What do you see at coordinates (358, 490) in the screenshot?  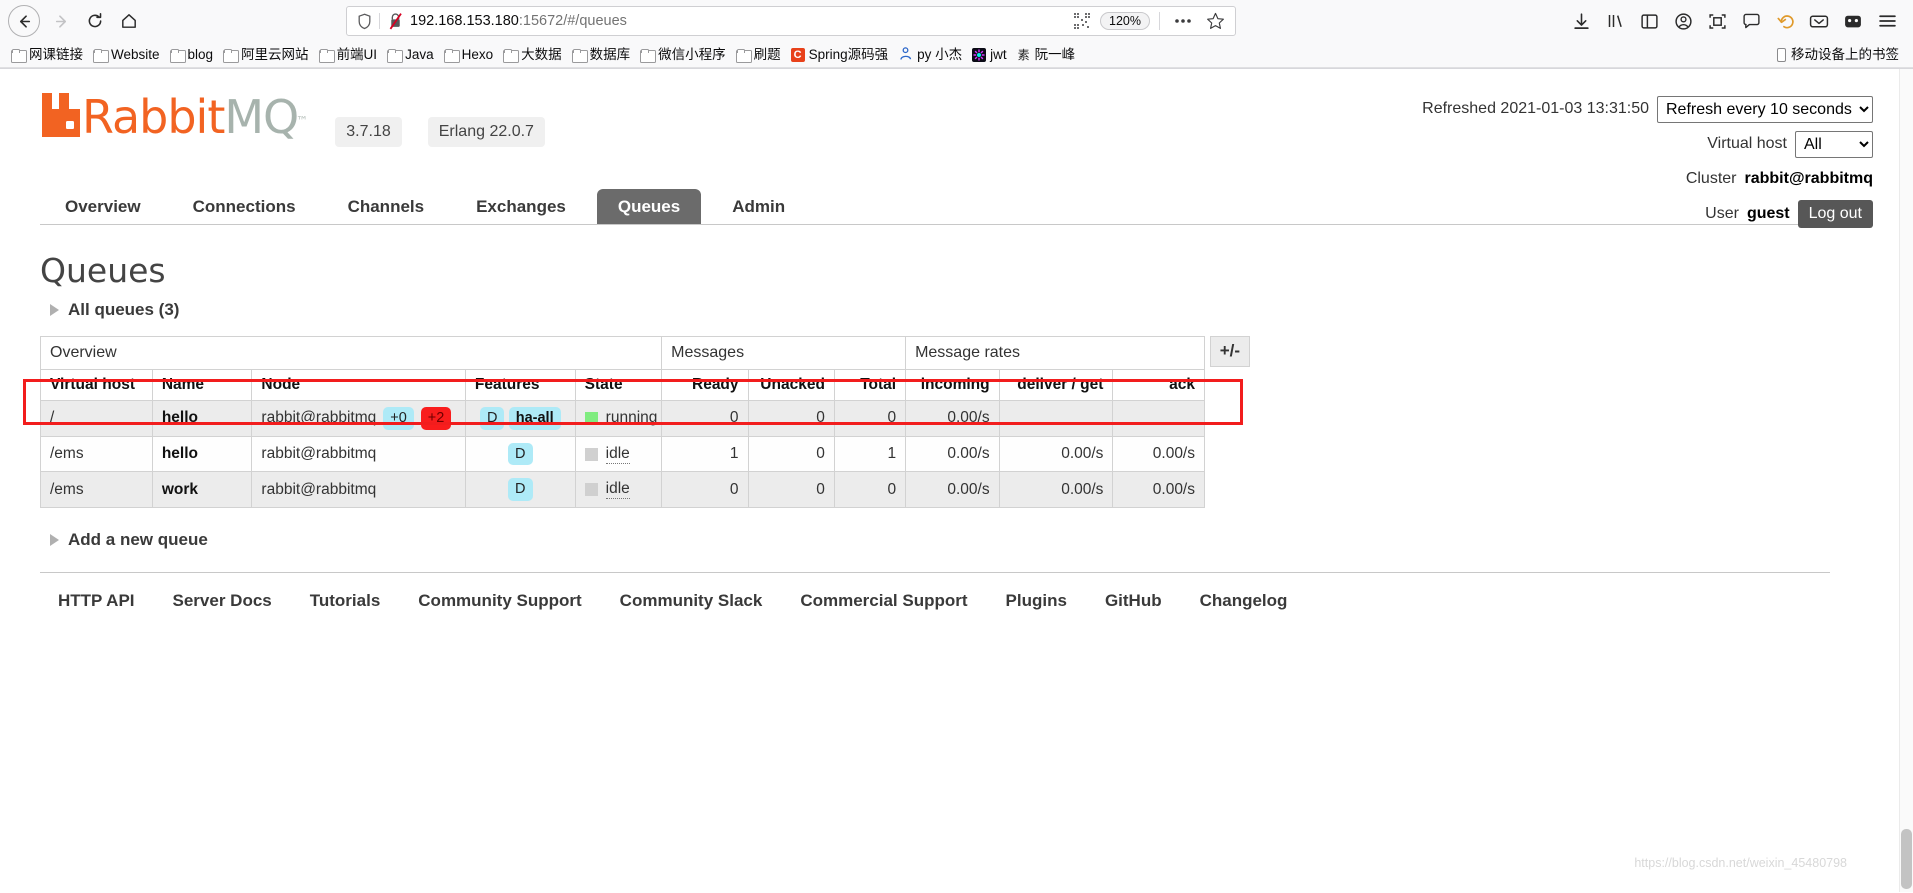 I see `cell-node: rabbit@rabbitmq` at bounding box center [358, 490].